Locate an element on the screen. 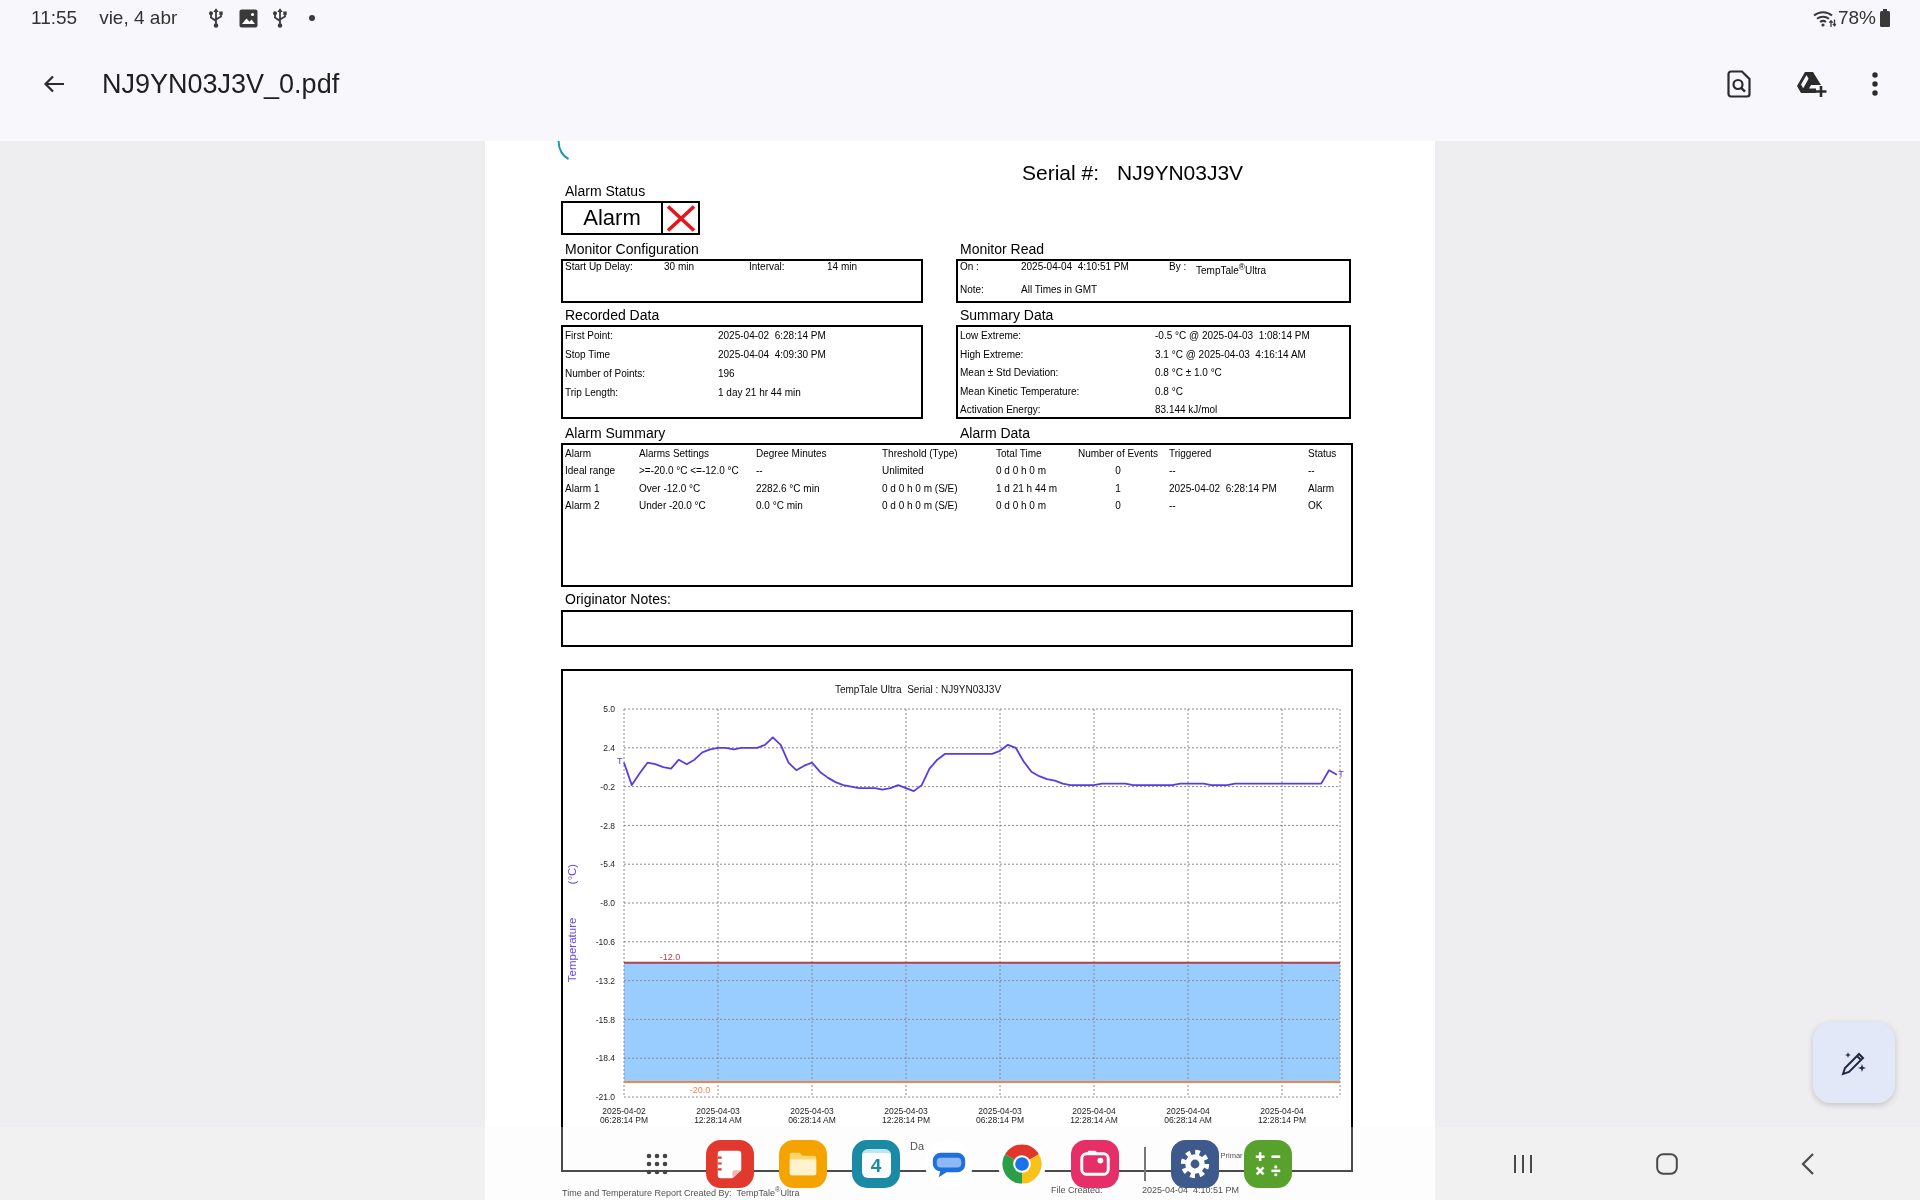 The width and height of the screenshot is (1920, 1200). file-title: NJ9YN03J3V_0.pdf is located at coordinates (221, 84).